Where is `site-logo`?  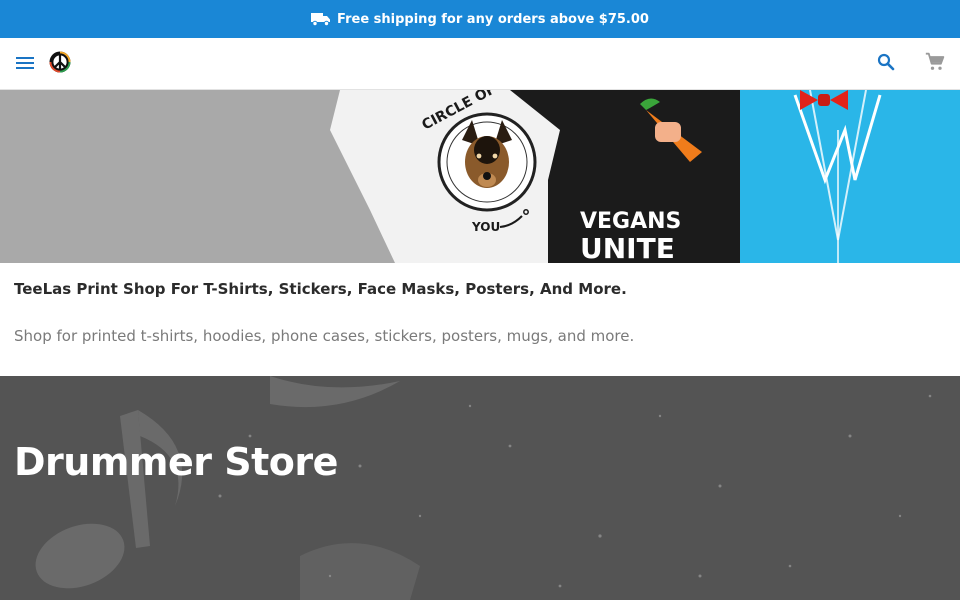
site-logo is located at coordinates (60, 64).